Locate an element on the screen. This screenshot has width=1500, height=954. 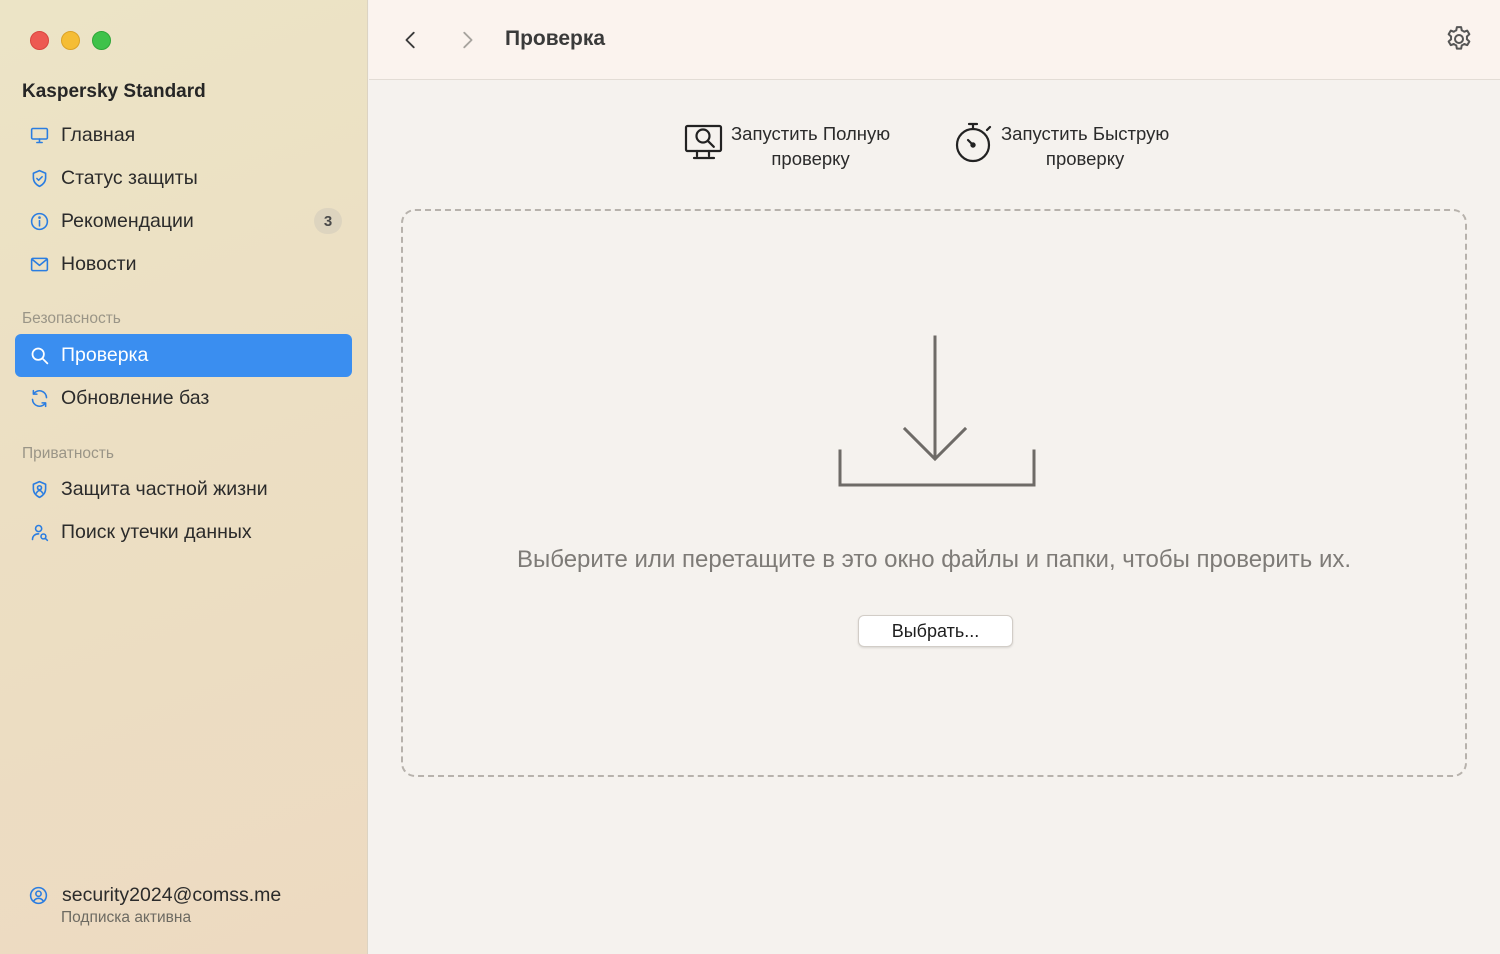
account-email: security2024@comss.me is located at coordinates (172, 895).